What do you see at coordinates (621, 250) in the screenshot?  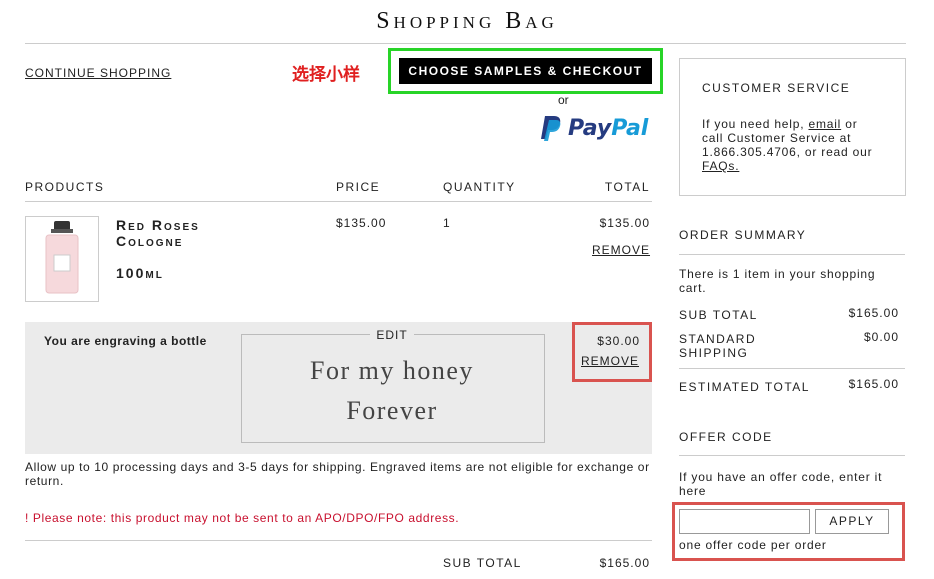 I see `product-remove-link: REMOVE` at bounding box center [621, 250].